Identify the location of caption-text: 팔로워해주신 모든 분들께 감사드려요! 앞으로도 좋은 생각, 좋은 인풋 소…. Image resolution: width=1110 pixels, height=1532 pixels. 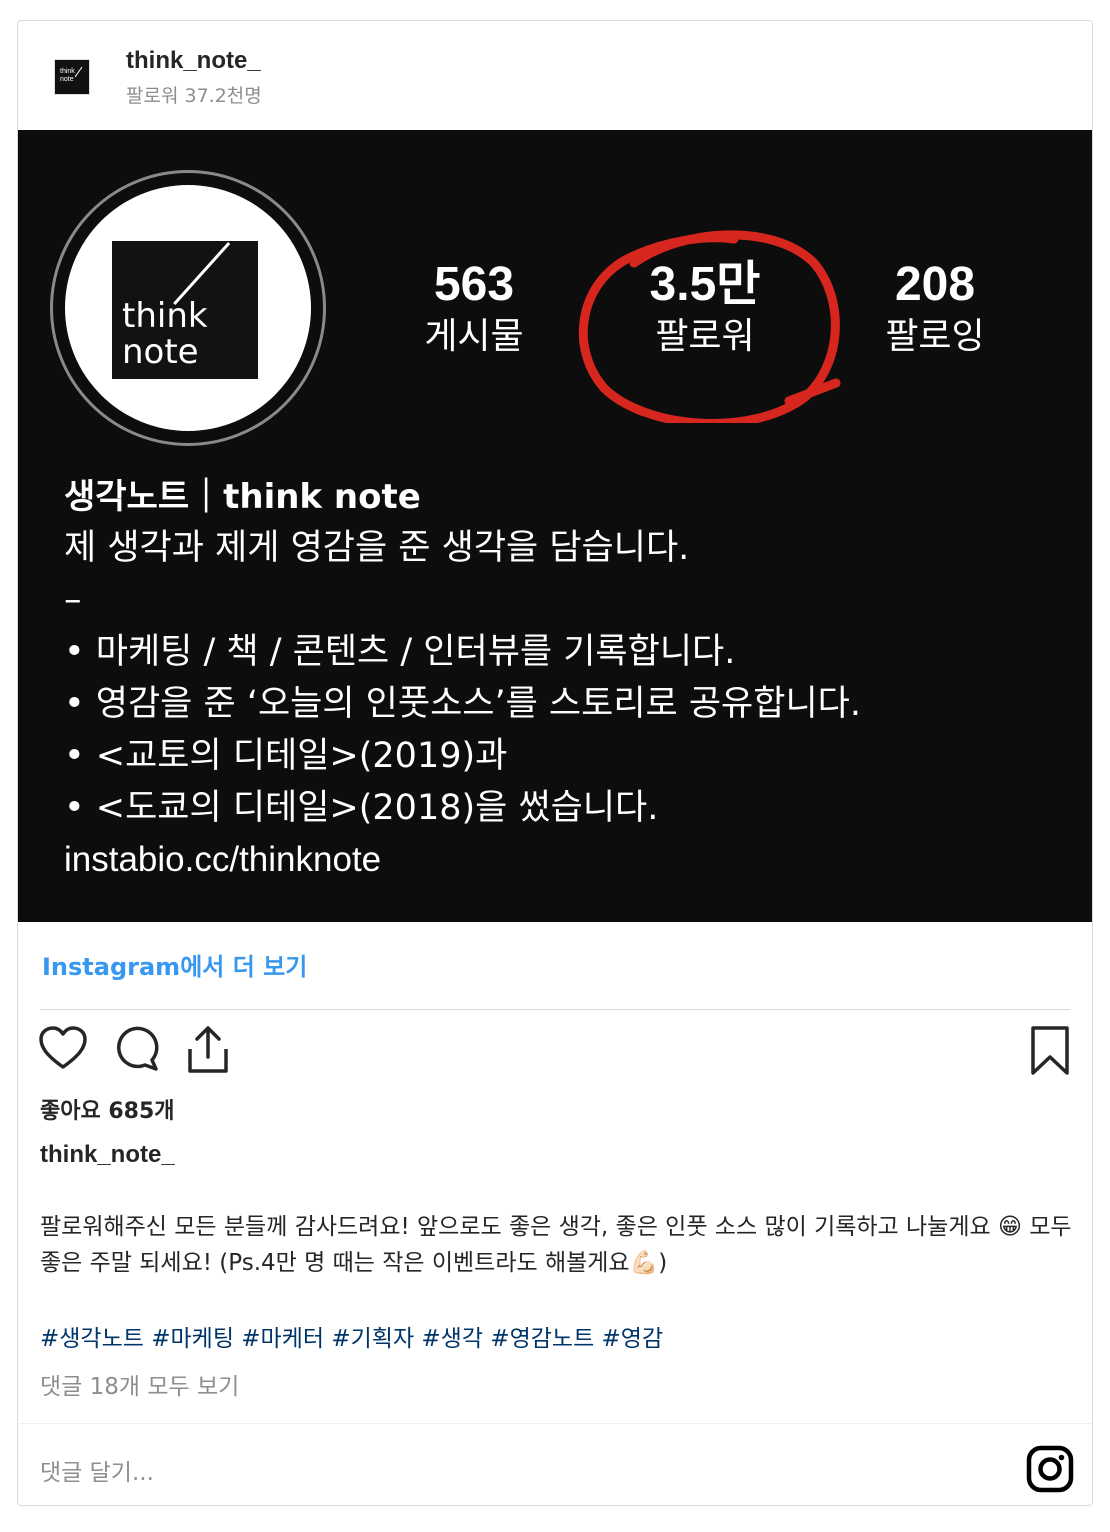
(556, 1245).